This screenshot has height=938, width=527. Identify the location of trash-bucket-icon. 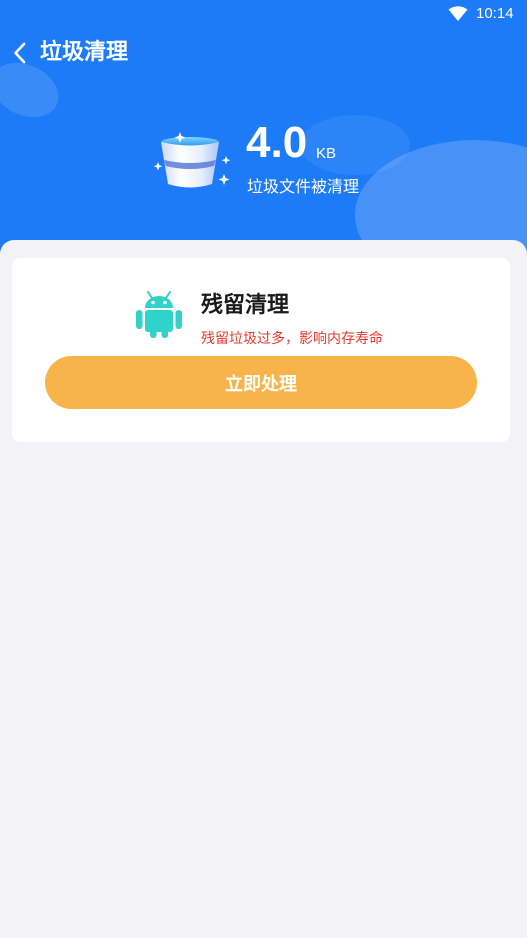
(192, 160).